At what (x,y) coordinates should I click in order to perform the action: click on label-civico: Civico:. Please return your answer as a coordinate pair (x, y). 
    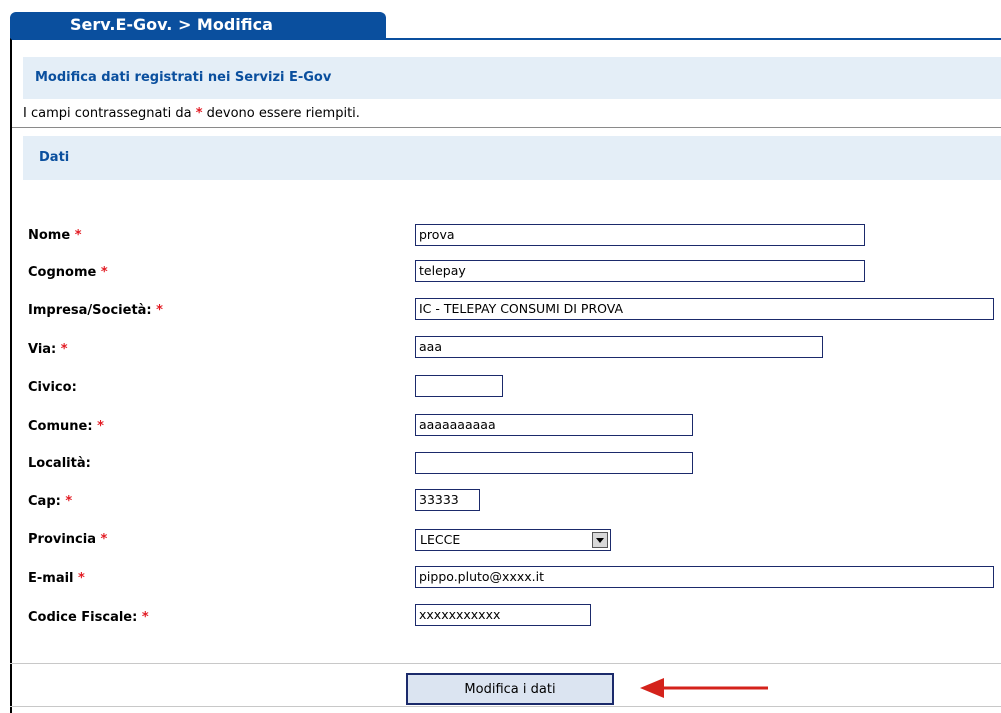
    Looking at the image, I should click on (52, 387).